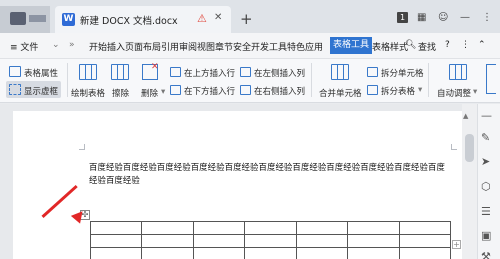 This screenshot has height=259, width=500. What do you see at coordinates (15, 71) in the screenshot?
I see `table-properties-icon` at bounding box center [15, 71].